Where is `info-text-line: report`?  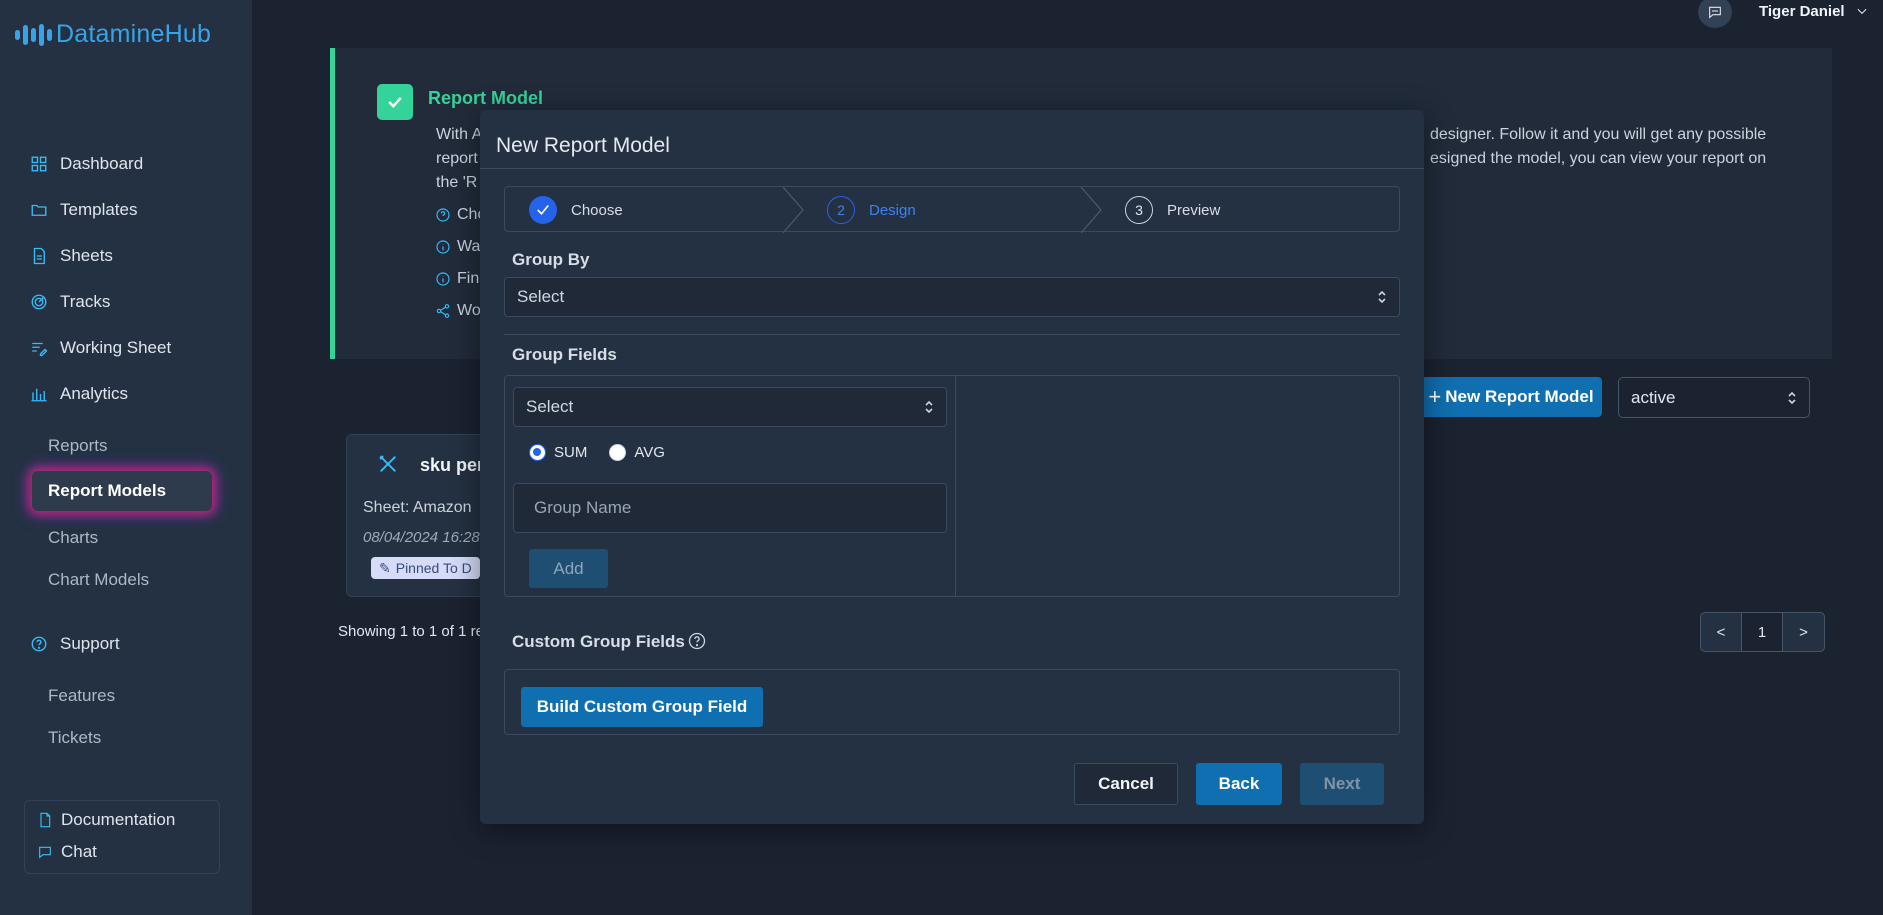 info-text-line: report is located at coordinates (457, 158).